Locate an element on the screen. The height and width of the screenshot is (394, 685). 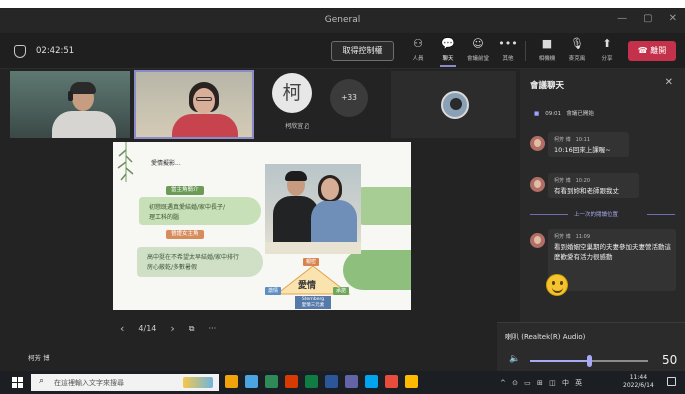
presenter-name: 柯芳 博 is located at coordinates (39, 358).